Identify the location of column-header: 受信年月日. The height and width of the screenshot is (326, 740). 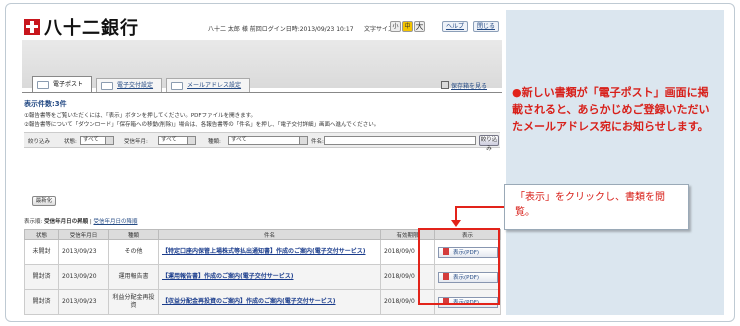
(83, 234).